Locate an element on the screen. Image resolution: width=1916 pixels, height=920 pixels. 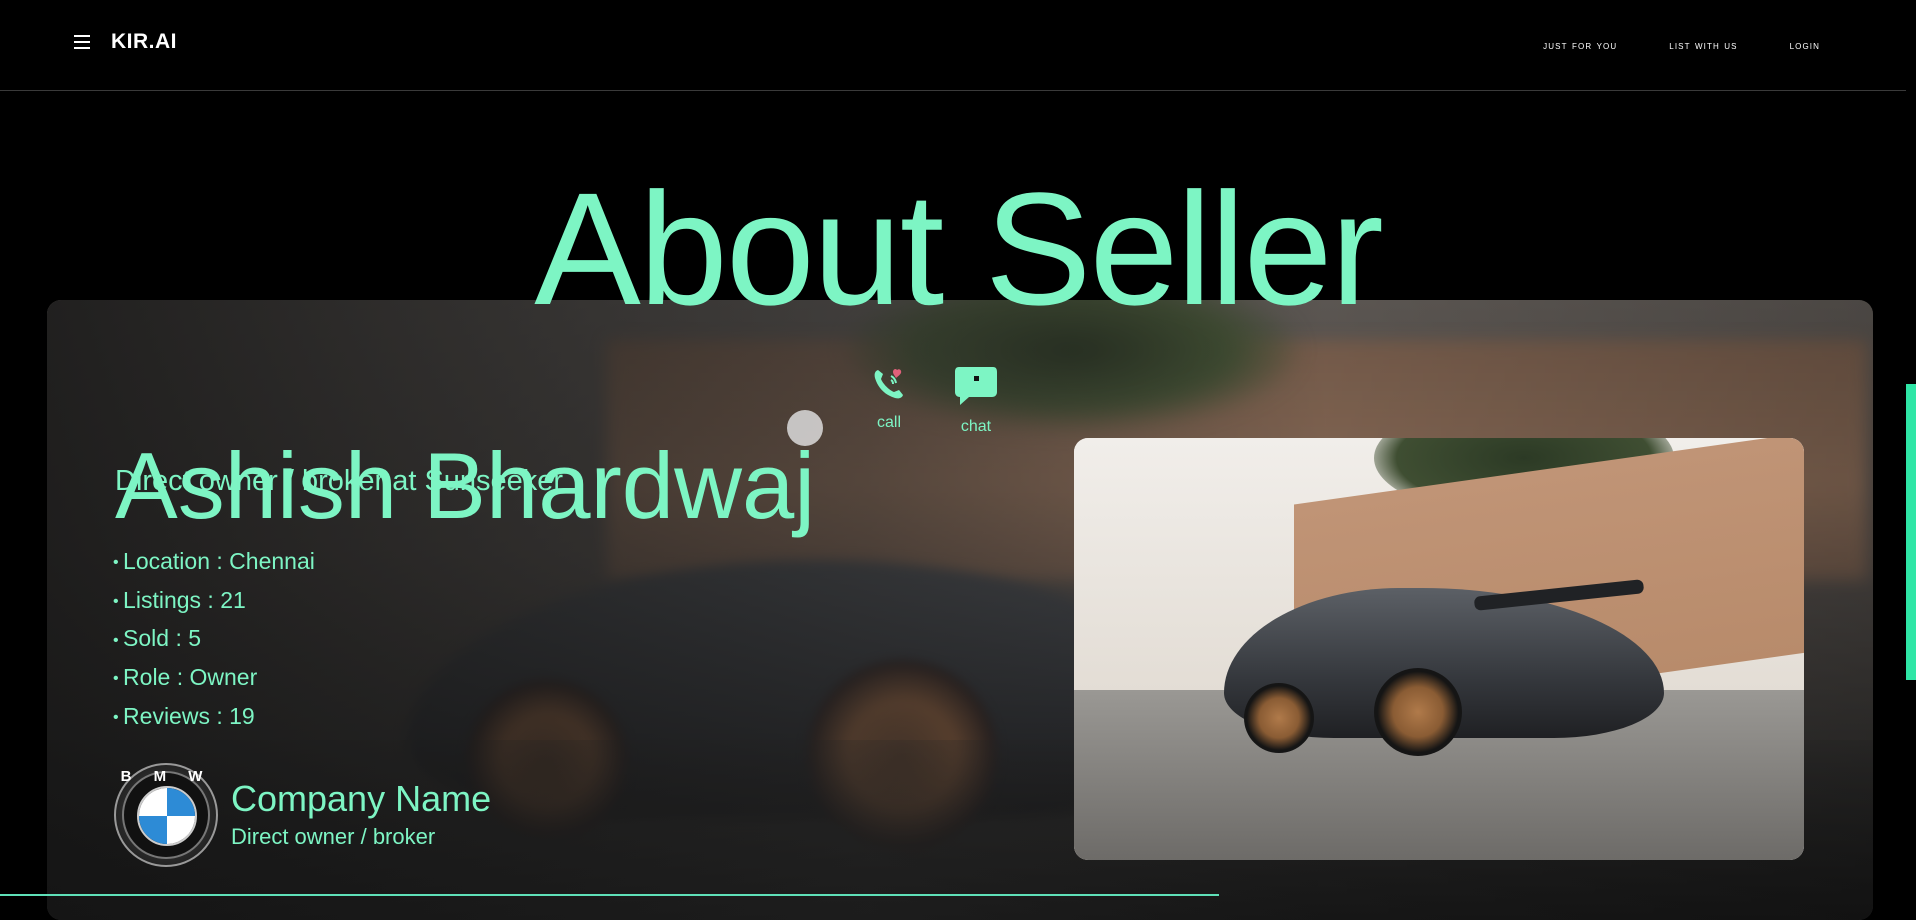
scrollbar-thumb is located at coordinates (1911, 532).